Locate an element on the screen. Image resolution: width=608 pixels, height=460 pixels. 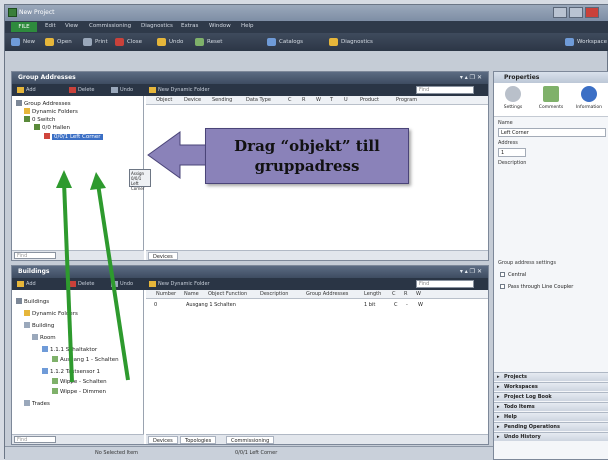
toolbar-print-label: Print is located at coordinates (101, 42).